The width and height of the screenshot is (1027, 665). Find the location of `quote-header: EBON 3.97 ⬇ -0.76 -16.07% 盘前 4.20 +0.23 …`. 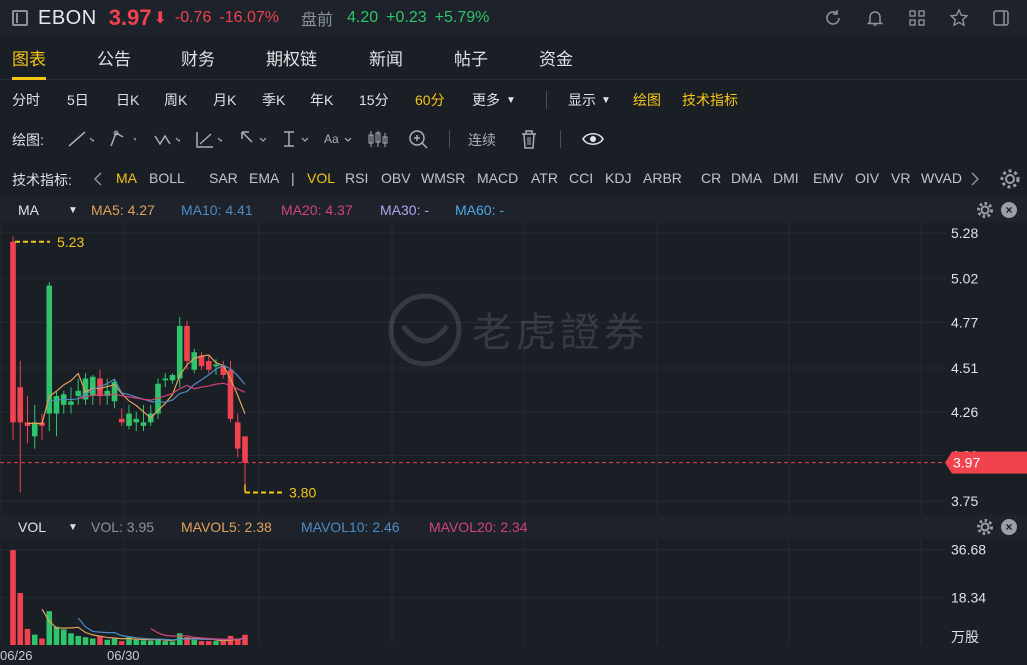

quote-header: EBON 3.97 ⬇ -0.76 -16.07% 盘前 4.20 +0.23 … is located at coordinates (513, 18).